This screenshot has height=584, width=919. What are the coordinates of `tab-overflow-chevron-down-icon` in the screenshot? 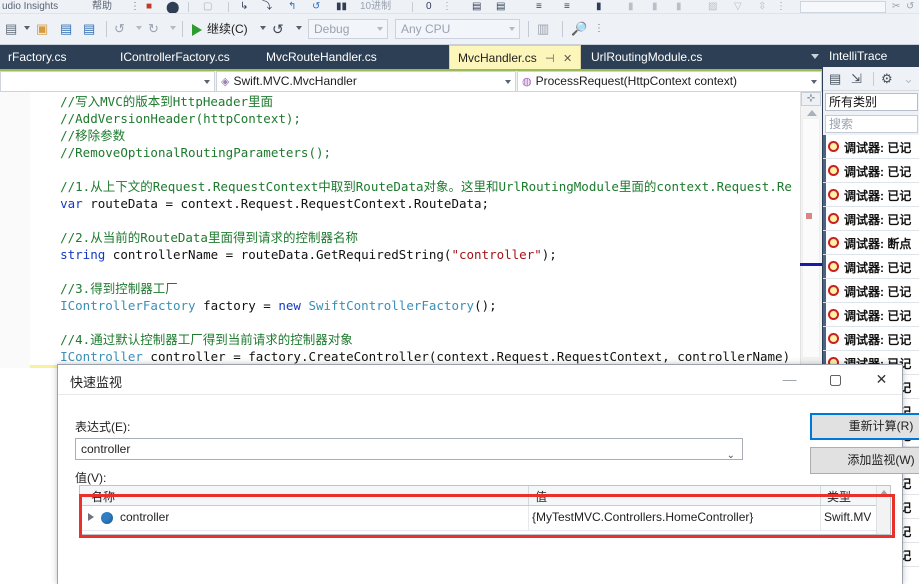 It's located at (815, 56).